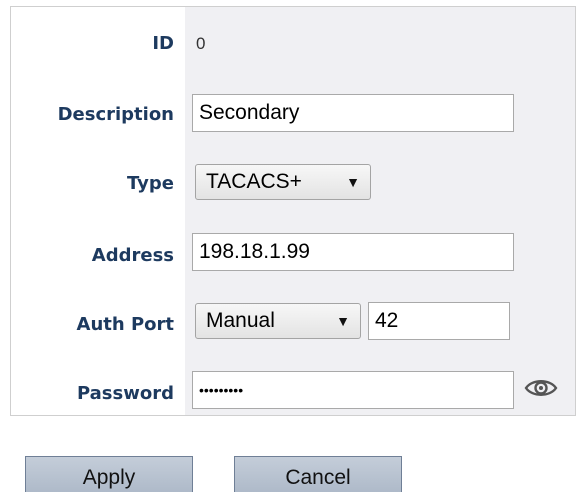 Image resolution: width=576 pixels, height=492 pixels. What do you see at coordinates (278, 321) in the screenshot?
I see `auth-port-mode-select: Manual ▼` at bounding box center [278, 321].